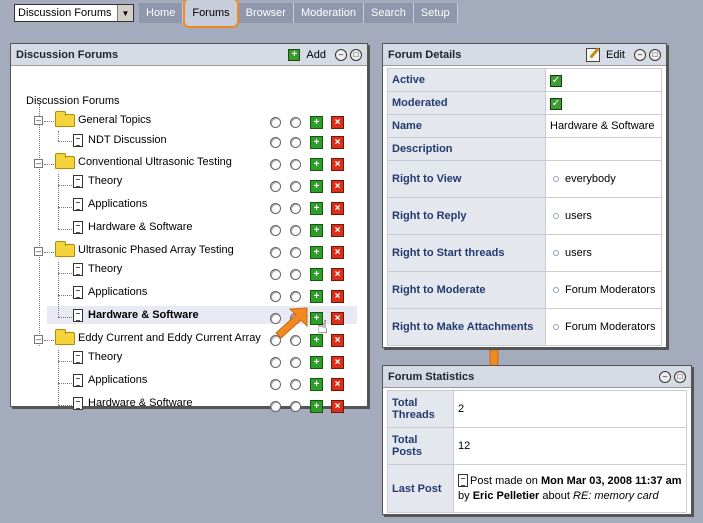  I want to click on tree-group-conventional-ut: Conventional Ultrasonic Testing, so click(143, 162).